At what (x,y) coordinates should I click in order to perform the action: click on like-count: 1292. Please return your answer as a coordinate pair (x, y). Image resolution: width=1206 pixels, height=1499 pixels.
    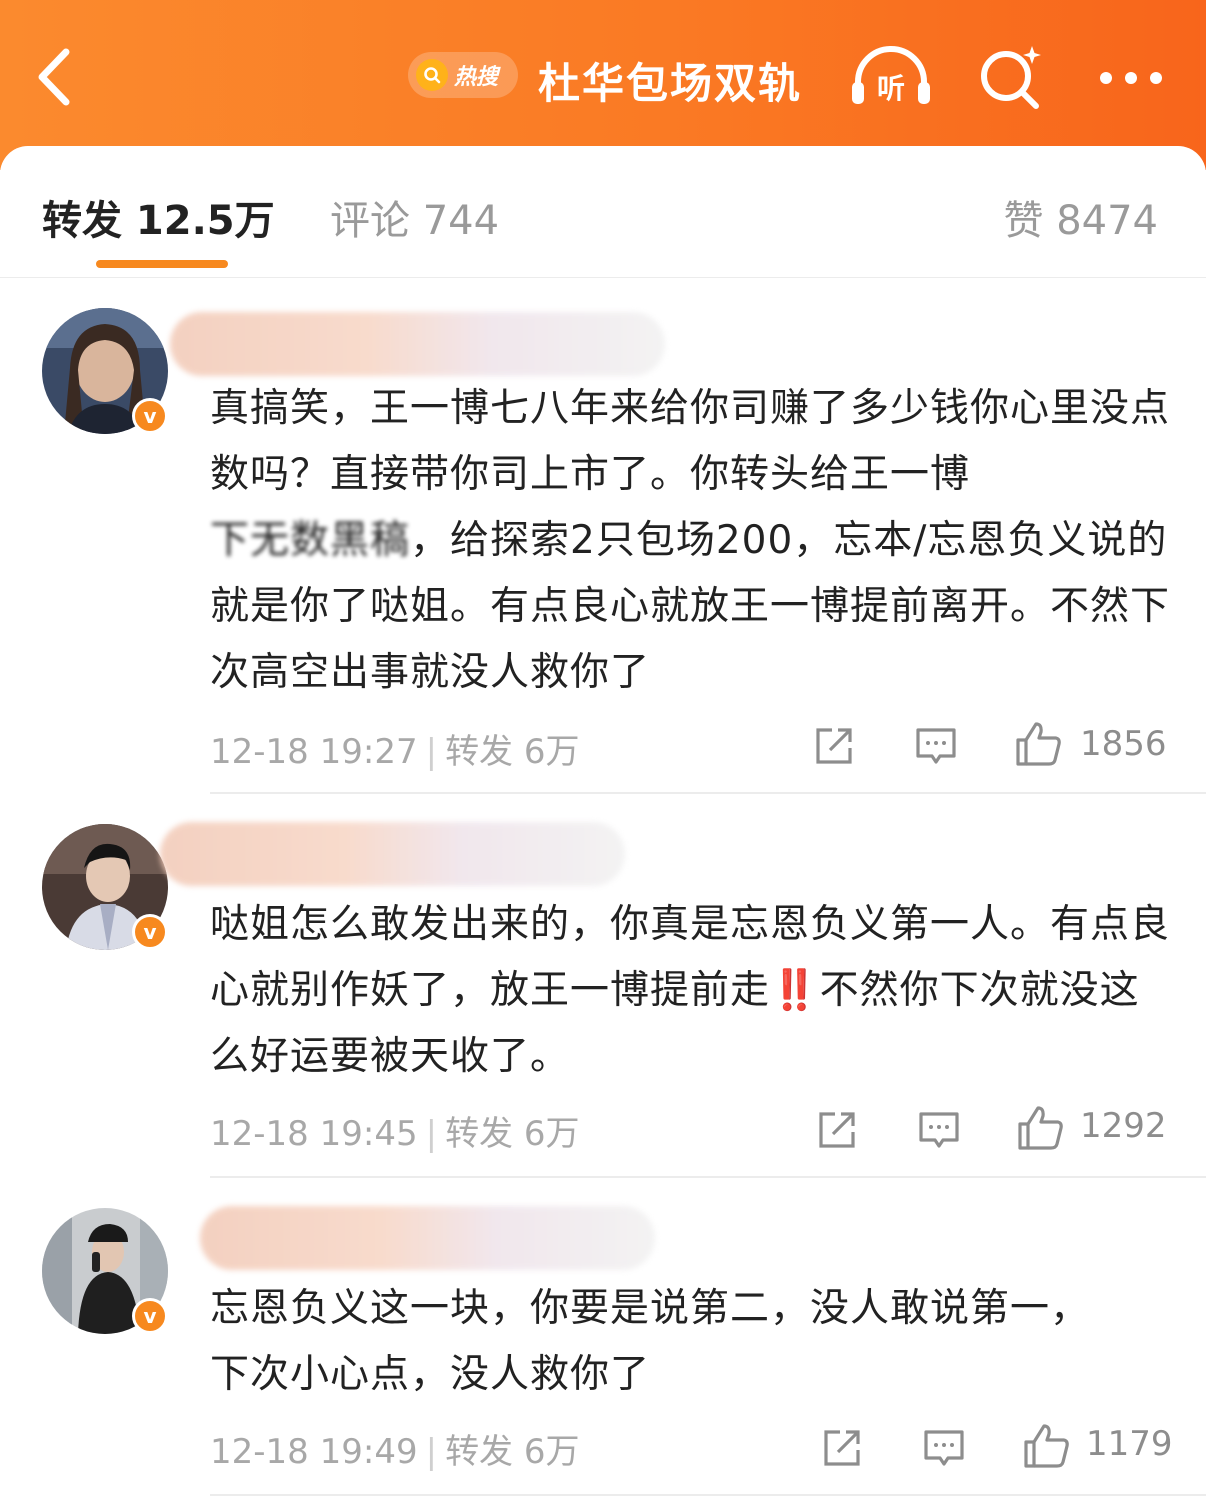
    Looking at the image, I should click on (1123, 1126).